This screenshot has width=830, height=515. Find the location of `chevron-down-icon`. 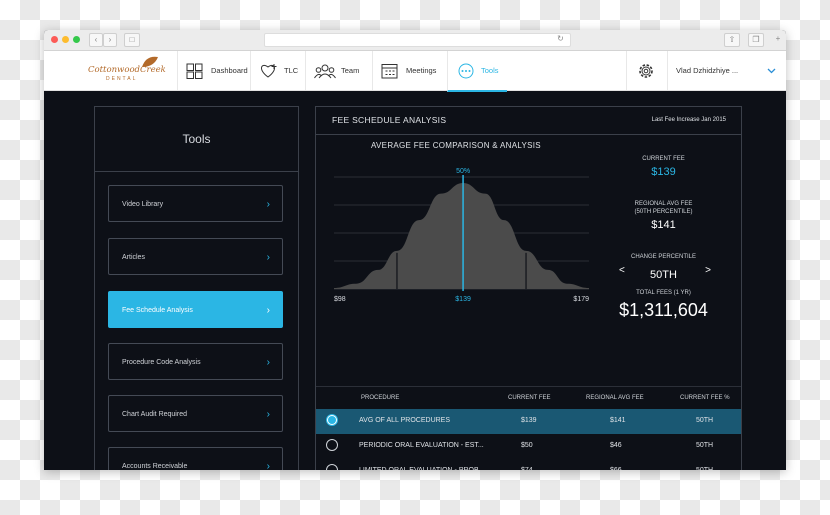

chevron-down-icon is located at coordinates (771, 71).